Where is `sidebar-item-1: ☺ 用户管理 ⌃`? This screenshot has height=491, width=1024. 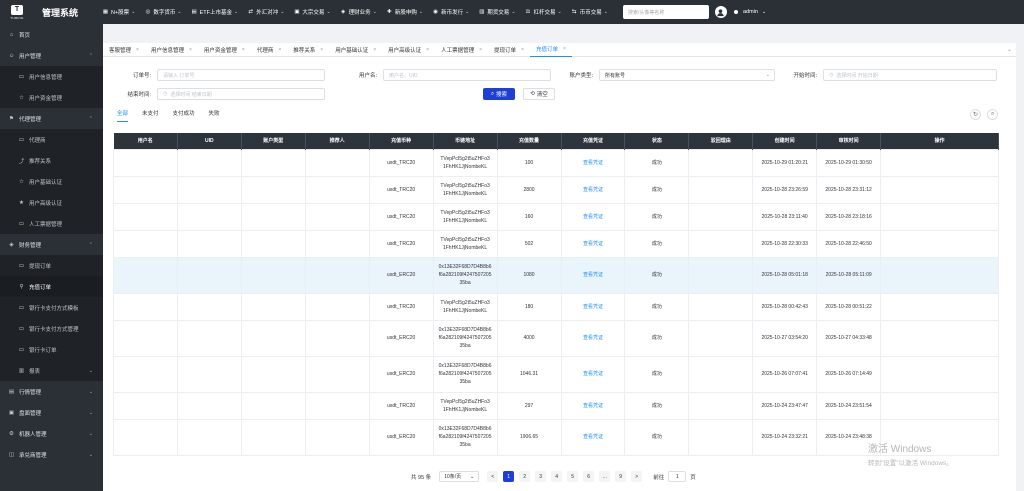 sidebar-item-1: ☺ 用户管理 ⌃ is located at coordinates (51, 55).